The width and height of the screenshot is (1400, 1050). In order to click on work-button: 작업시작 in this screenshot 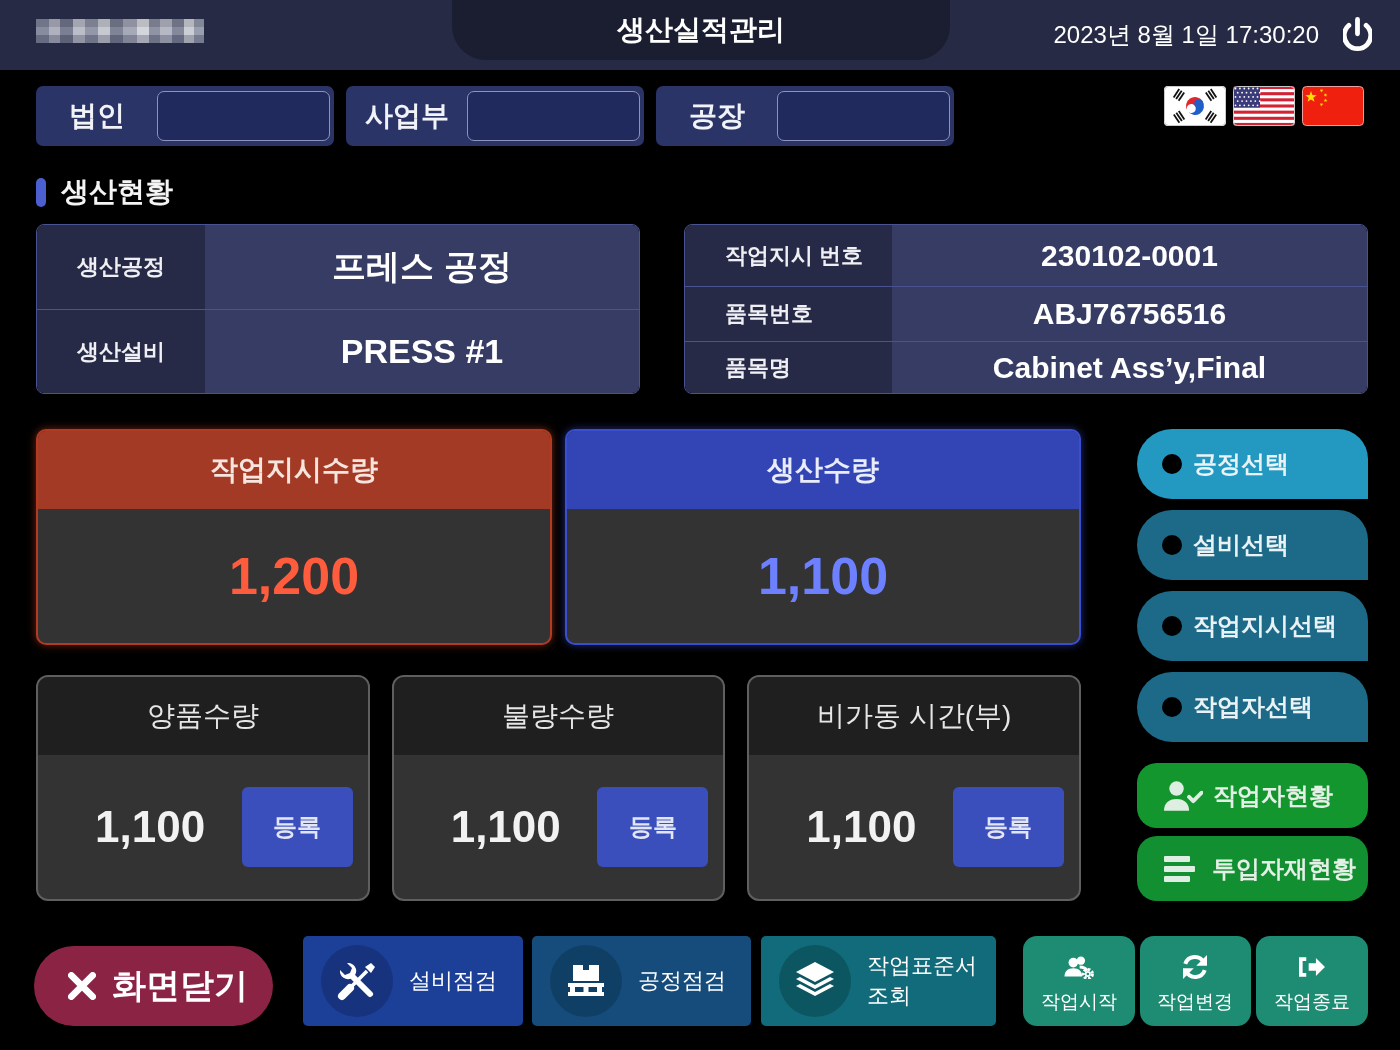, I will do `click(1078, 981)`.